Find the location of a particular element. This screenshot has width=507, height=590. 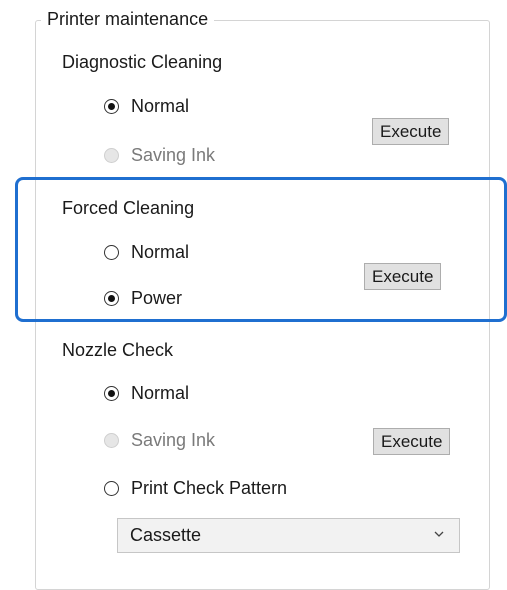

forced-power-radio: Power is located at coordinates (143, 298).